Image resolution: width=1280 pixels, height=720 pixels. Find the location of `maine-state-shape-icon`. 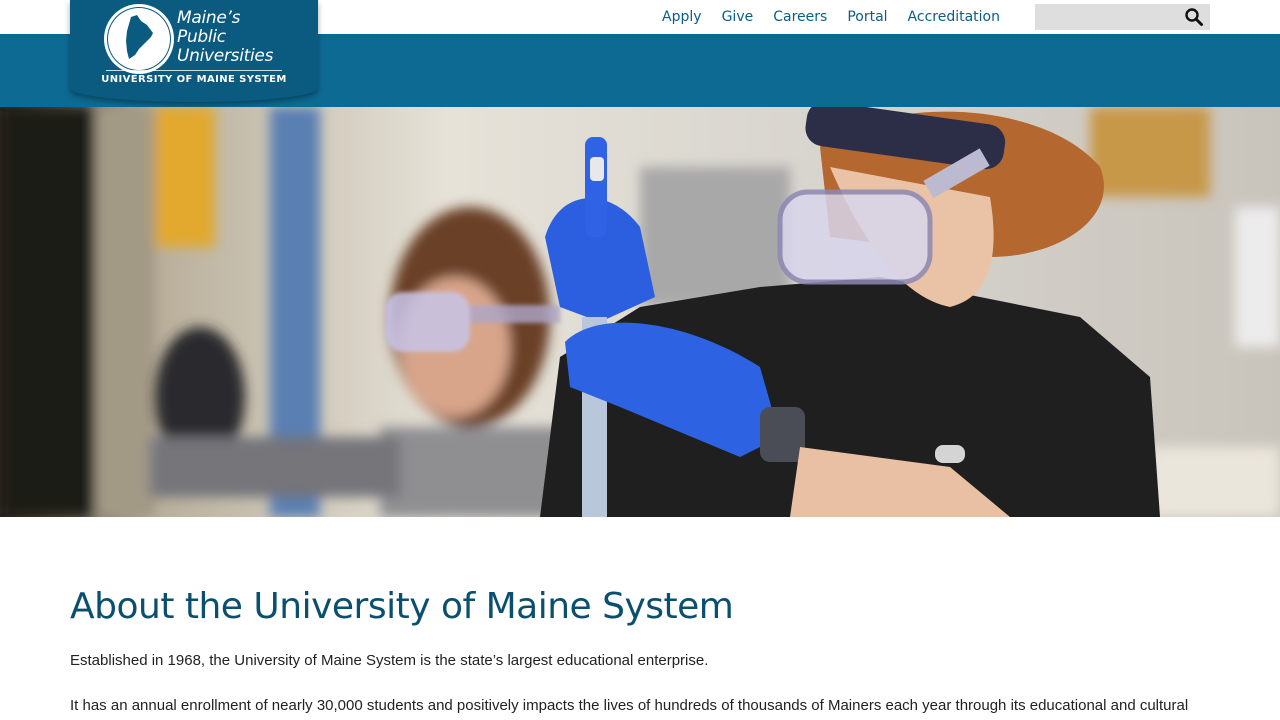

maine-state-shape-icon is located at coordinates (139, 39).